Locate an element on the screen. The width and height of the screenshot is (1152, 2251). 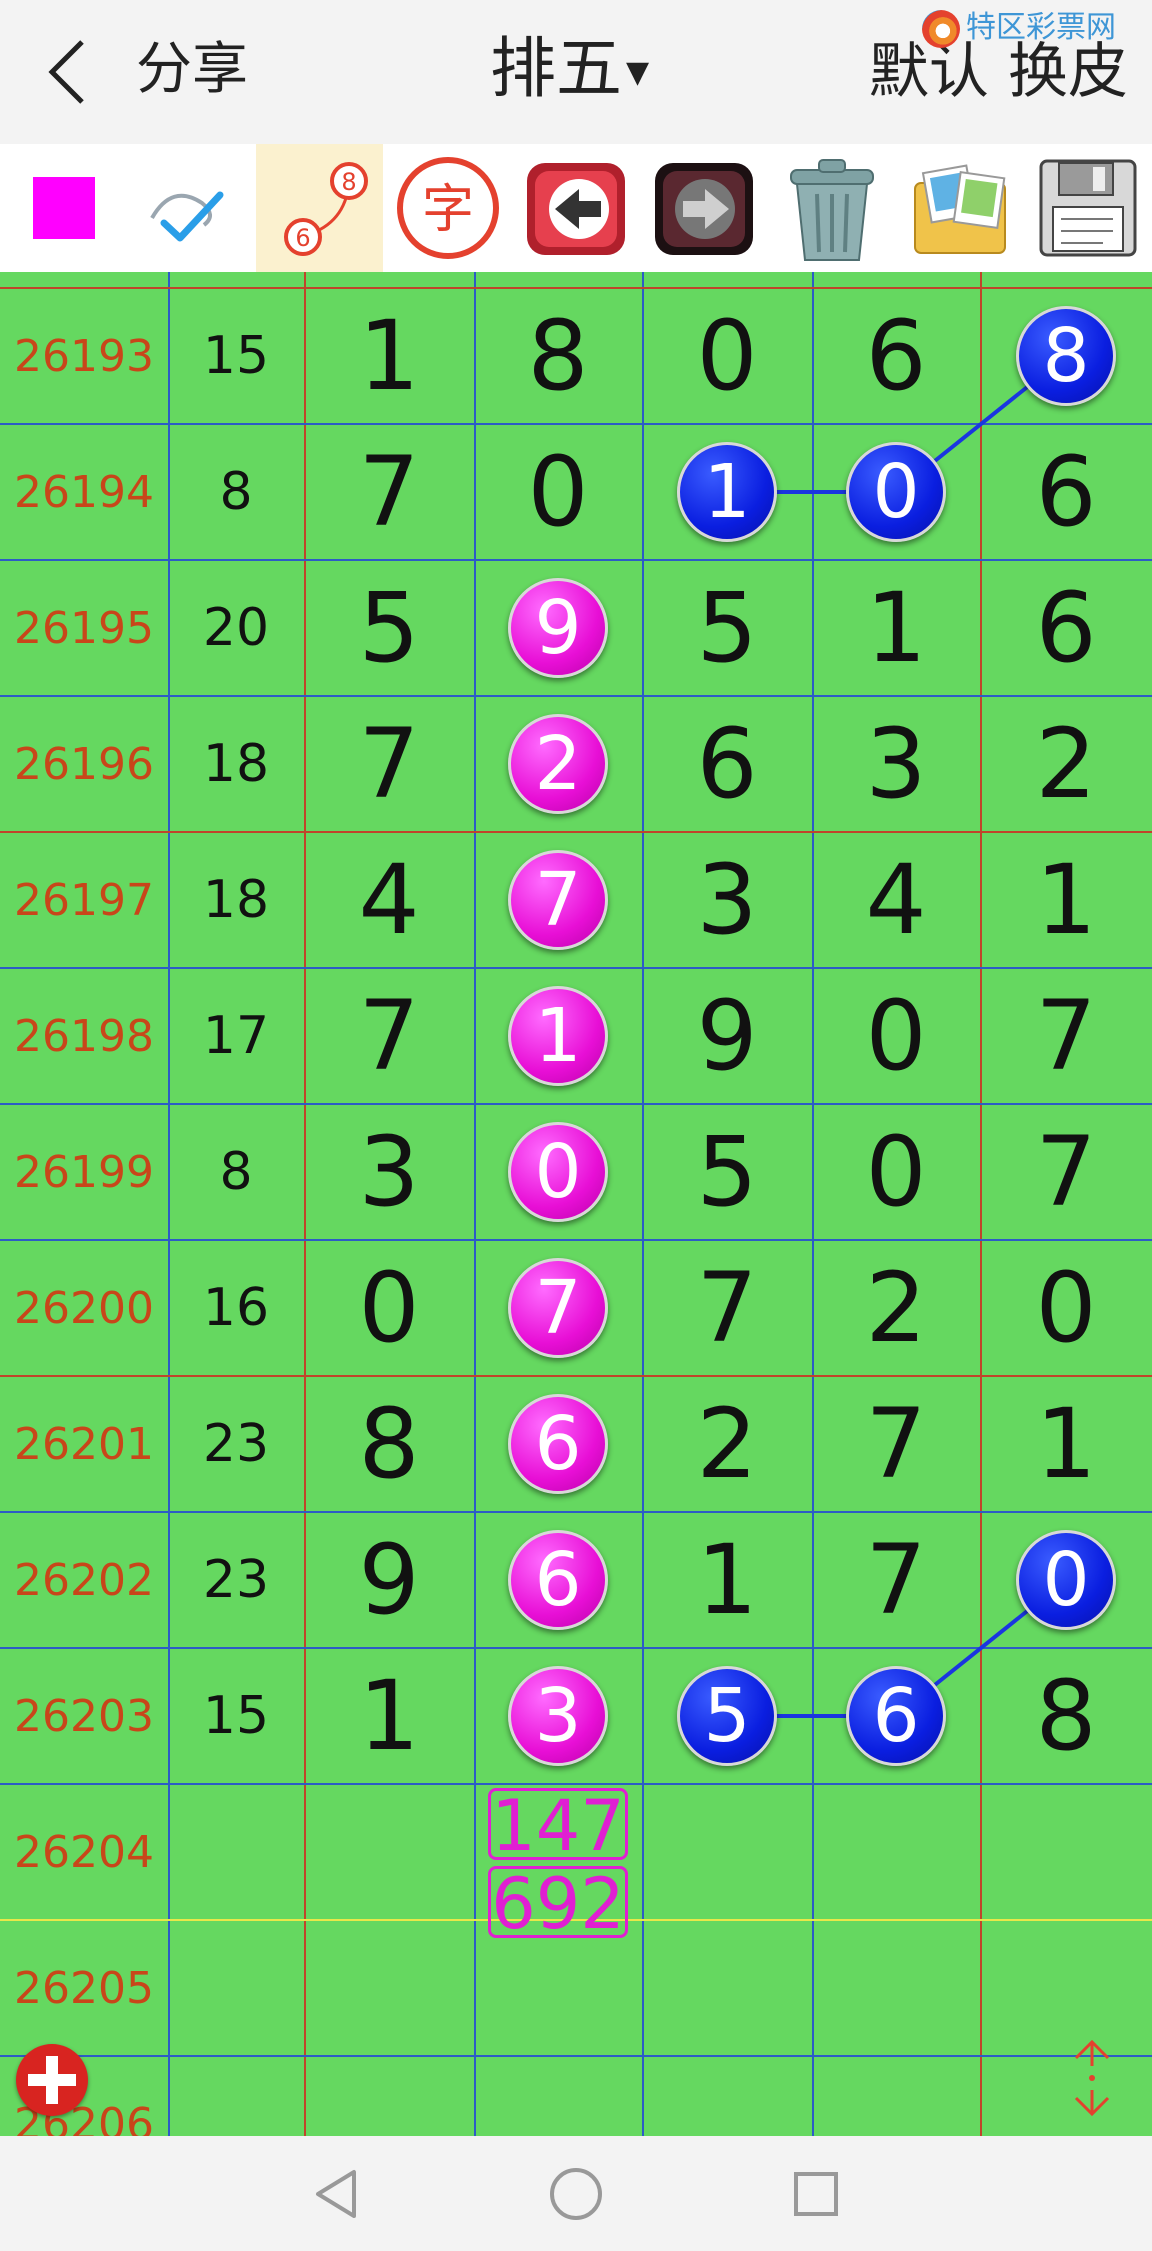
prediction-box: 692 is located at coordinates (558, 1902).